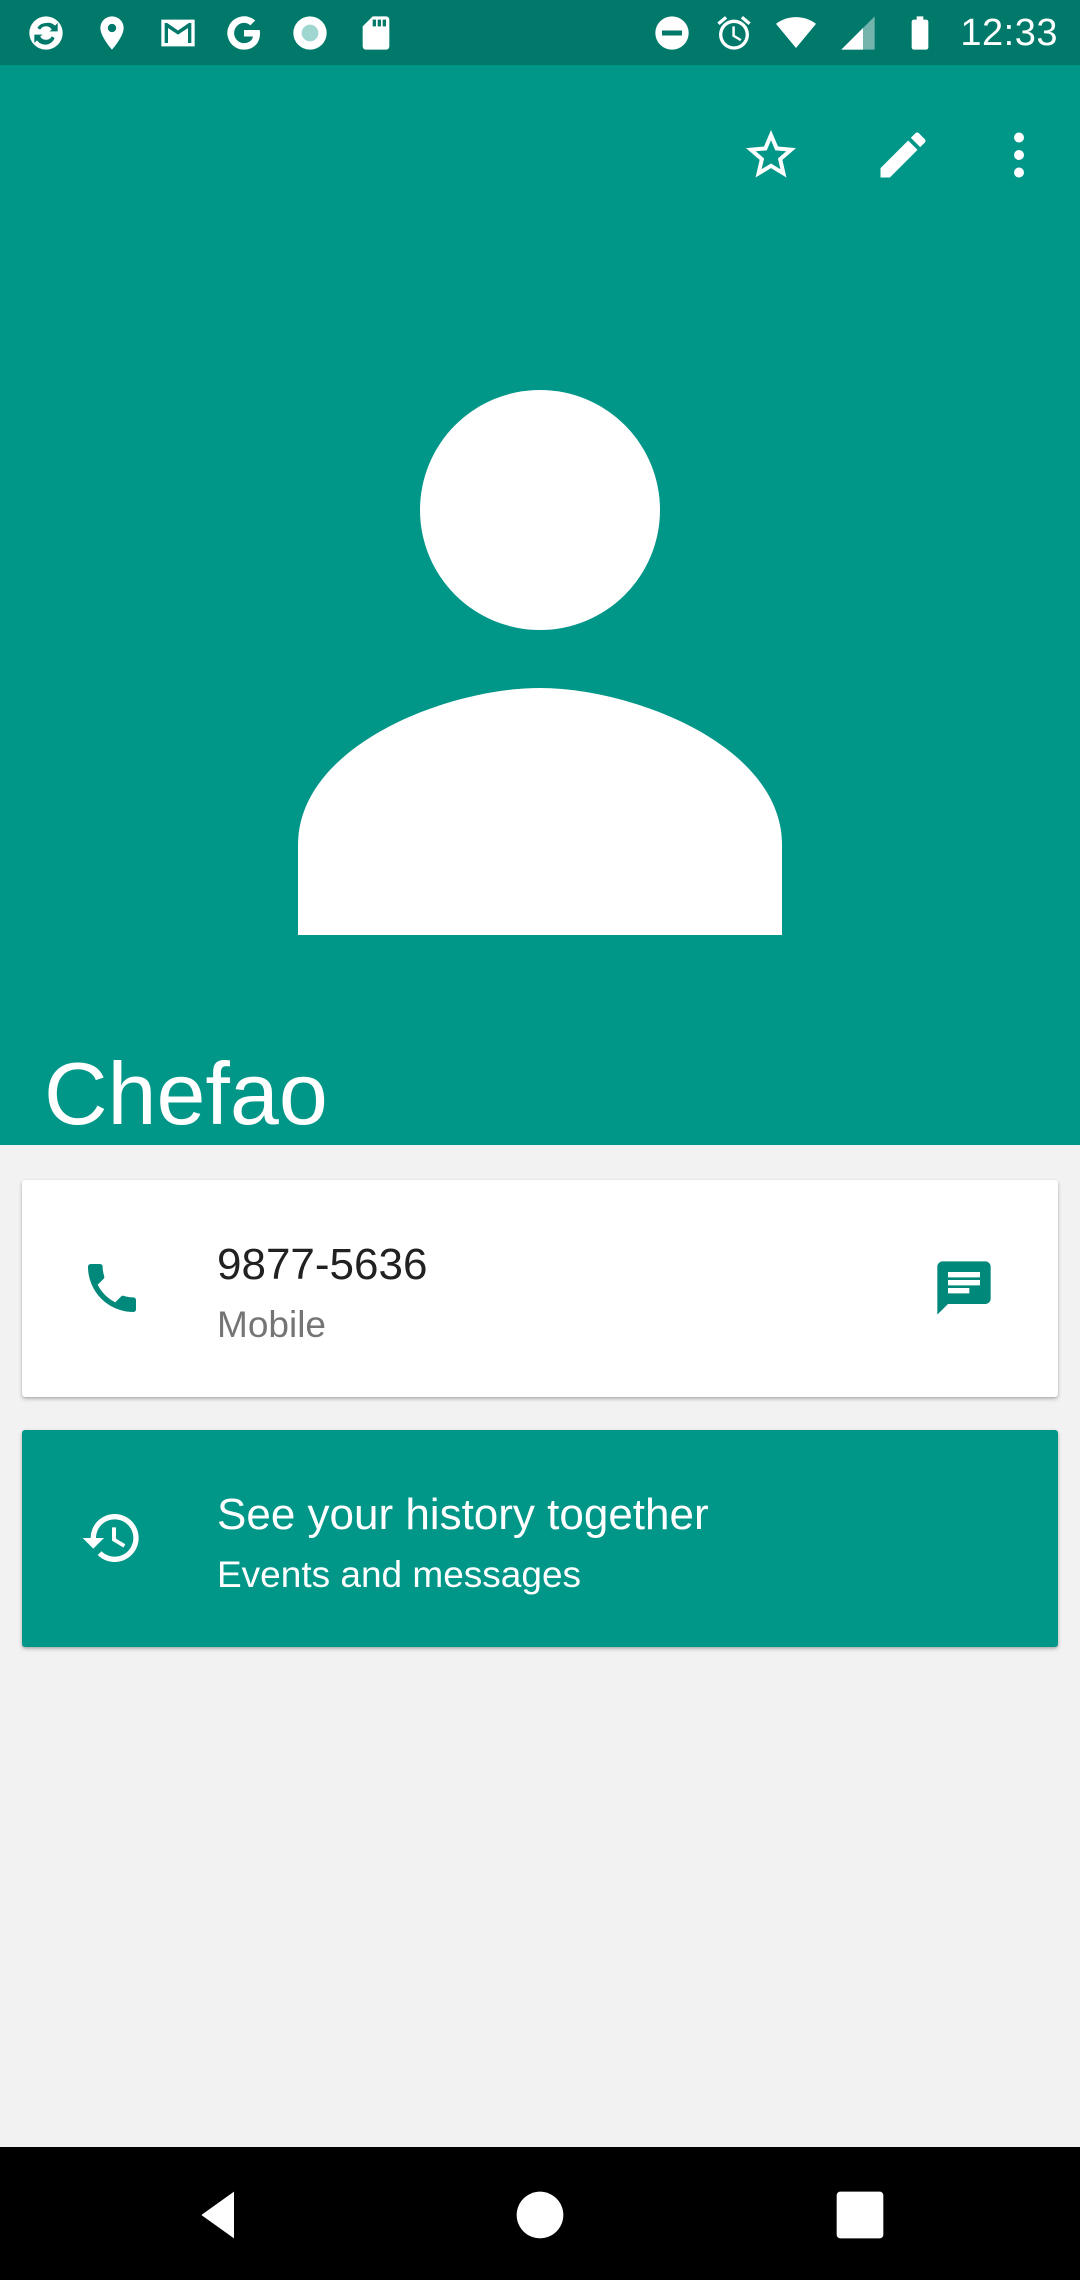 The height and width of the screenshot is (2280, 1080). I want to click on phone-icon, so click(112, 1288).